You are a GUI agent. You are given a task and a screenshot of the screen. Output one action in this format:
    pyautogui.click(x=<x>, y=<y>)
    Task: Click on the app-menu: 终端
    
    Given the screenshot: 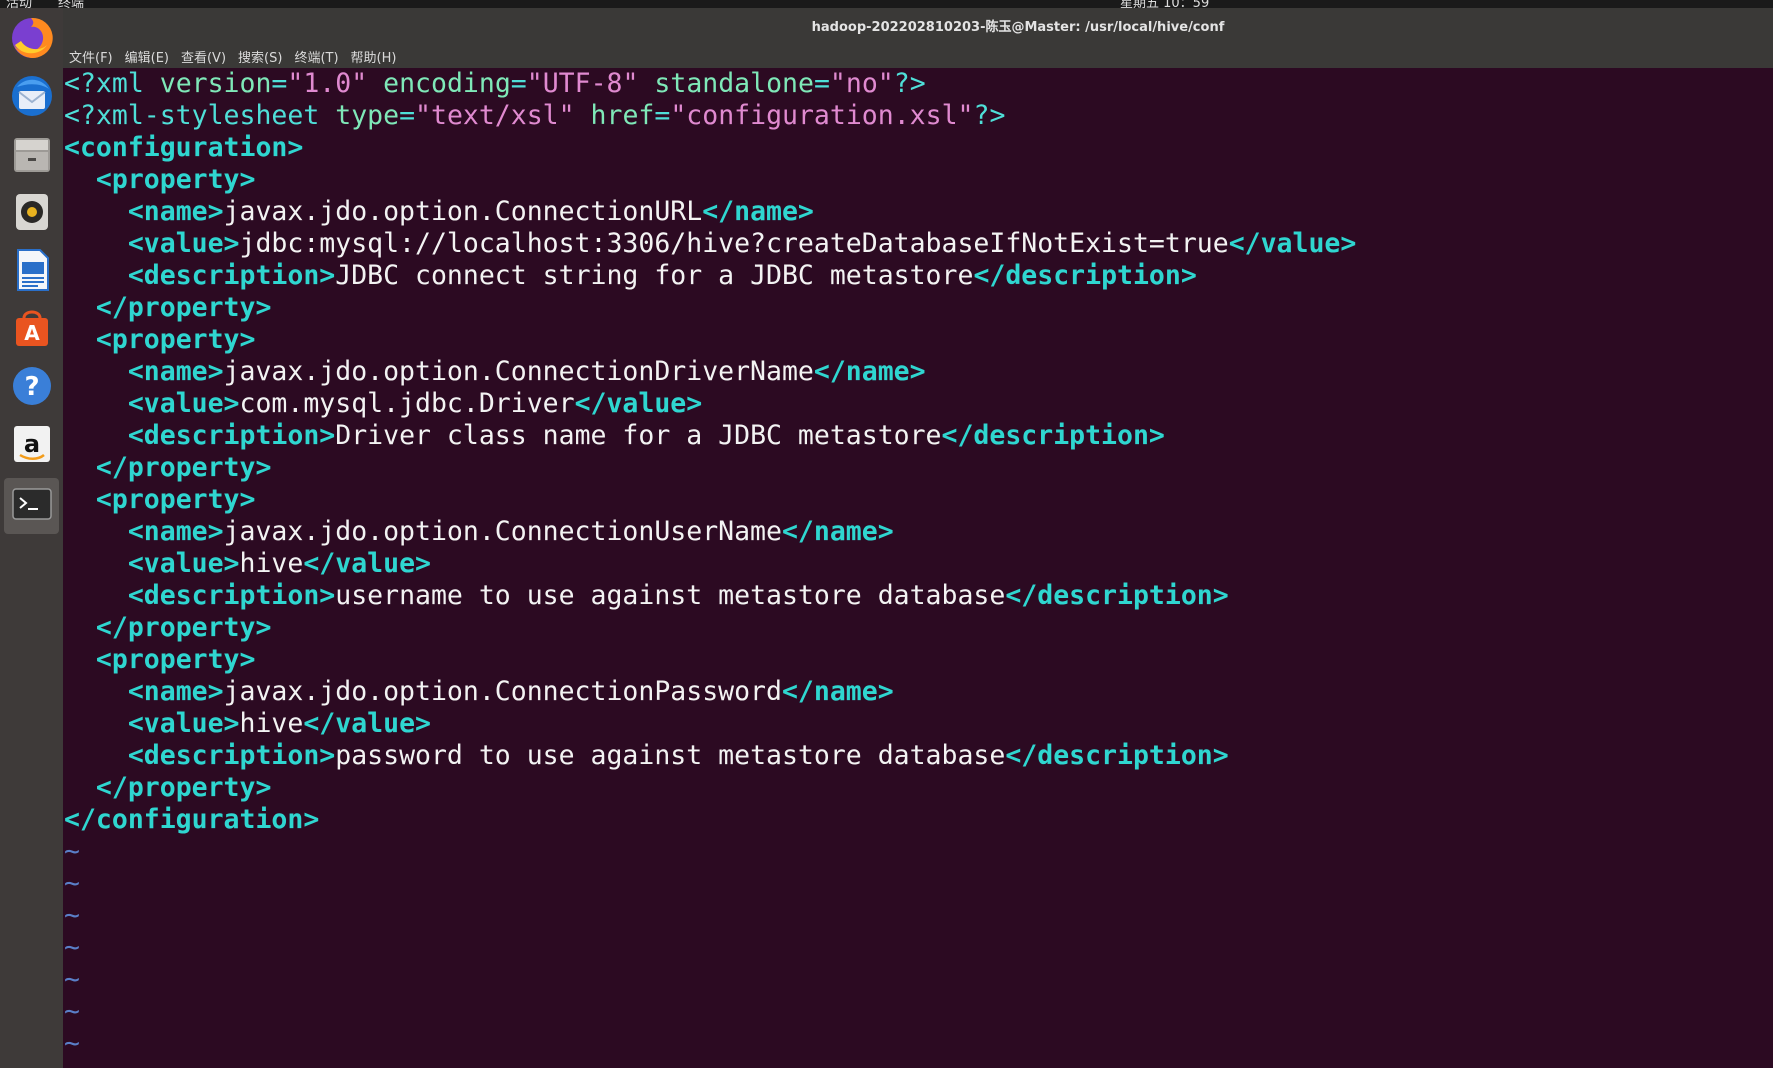 What is the action you would take?
    pyautogui.click(x=71, y=4)
    